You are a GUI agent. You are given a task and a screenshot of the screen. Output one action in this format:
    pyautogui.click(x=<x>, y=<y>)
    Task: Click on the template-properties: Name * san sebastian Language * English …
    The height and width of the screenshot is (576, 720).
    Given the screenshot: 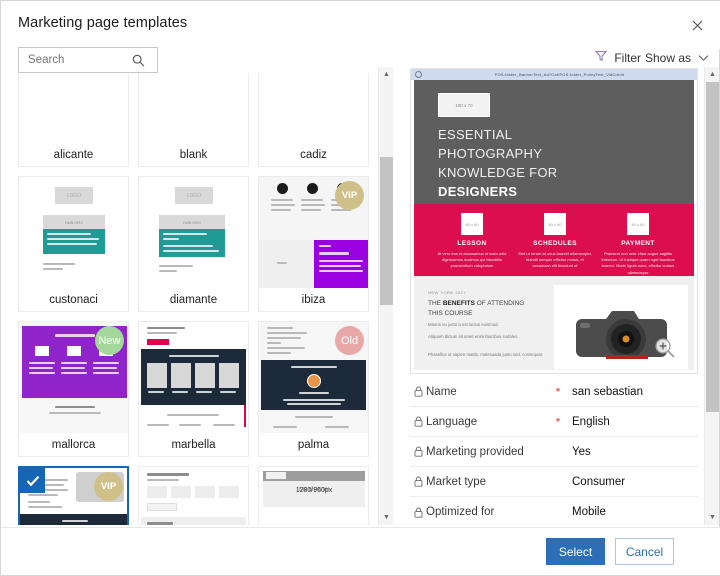 What is the action you would take?
    pyautogui.click(x=554, y=451)
    